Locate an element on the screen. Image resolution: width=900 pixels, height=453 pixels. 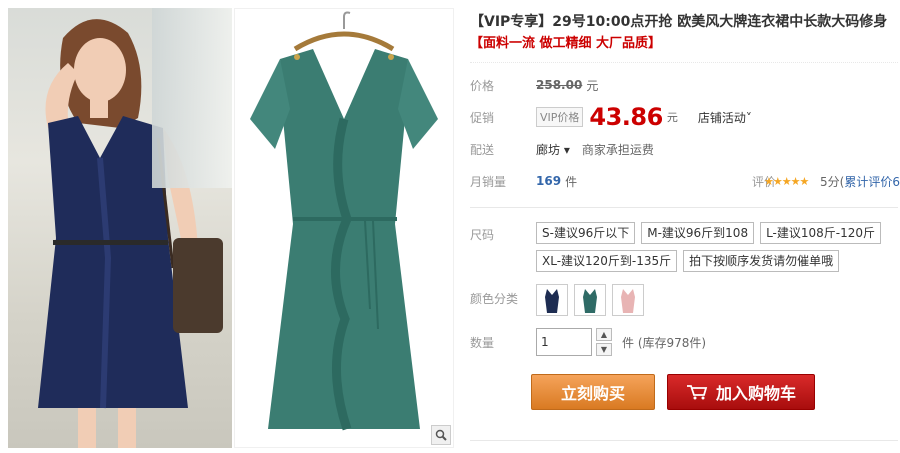
promo-price: 43.86 is located at coordinates (626, 117).